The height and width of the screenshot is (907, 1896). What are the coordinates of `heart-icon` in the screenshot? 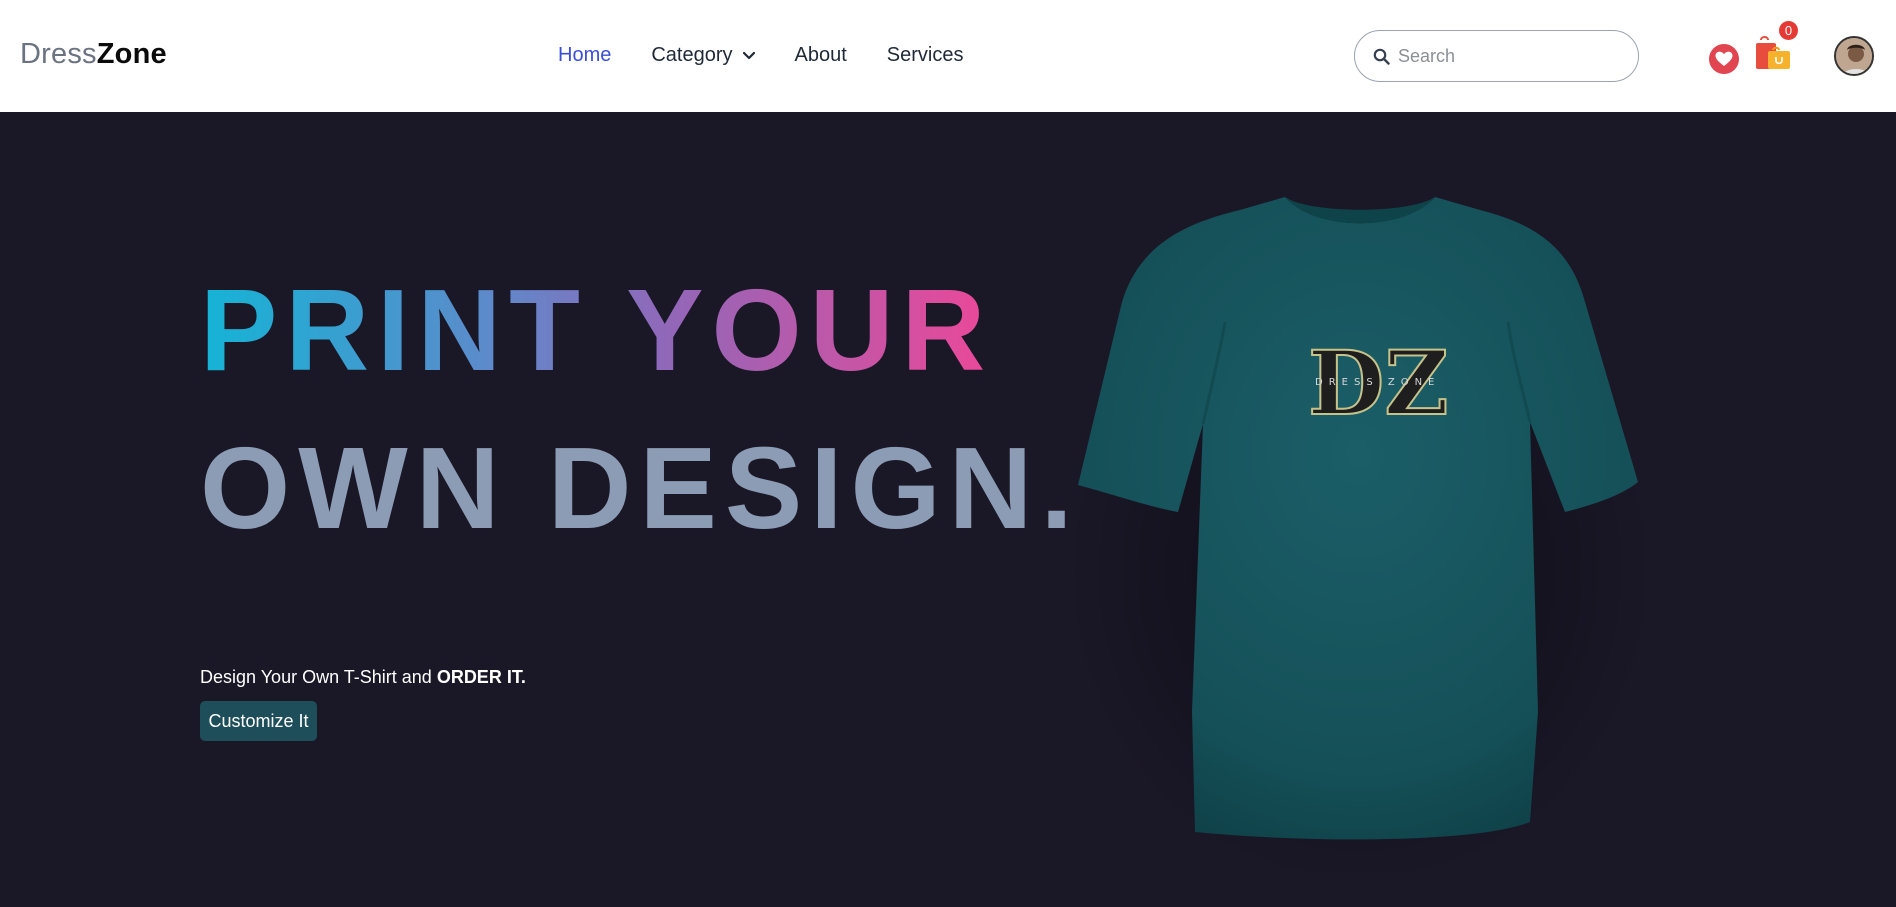 It's located at (1724, 58).